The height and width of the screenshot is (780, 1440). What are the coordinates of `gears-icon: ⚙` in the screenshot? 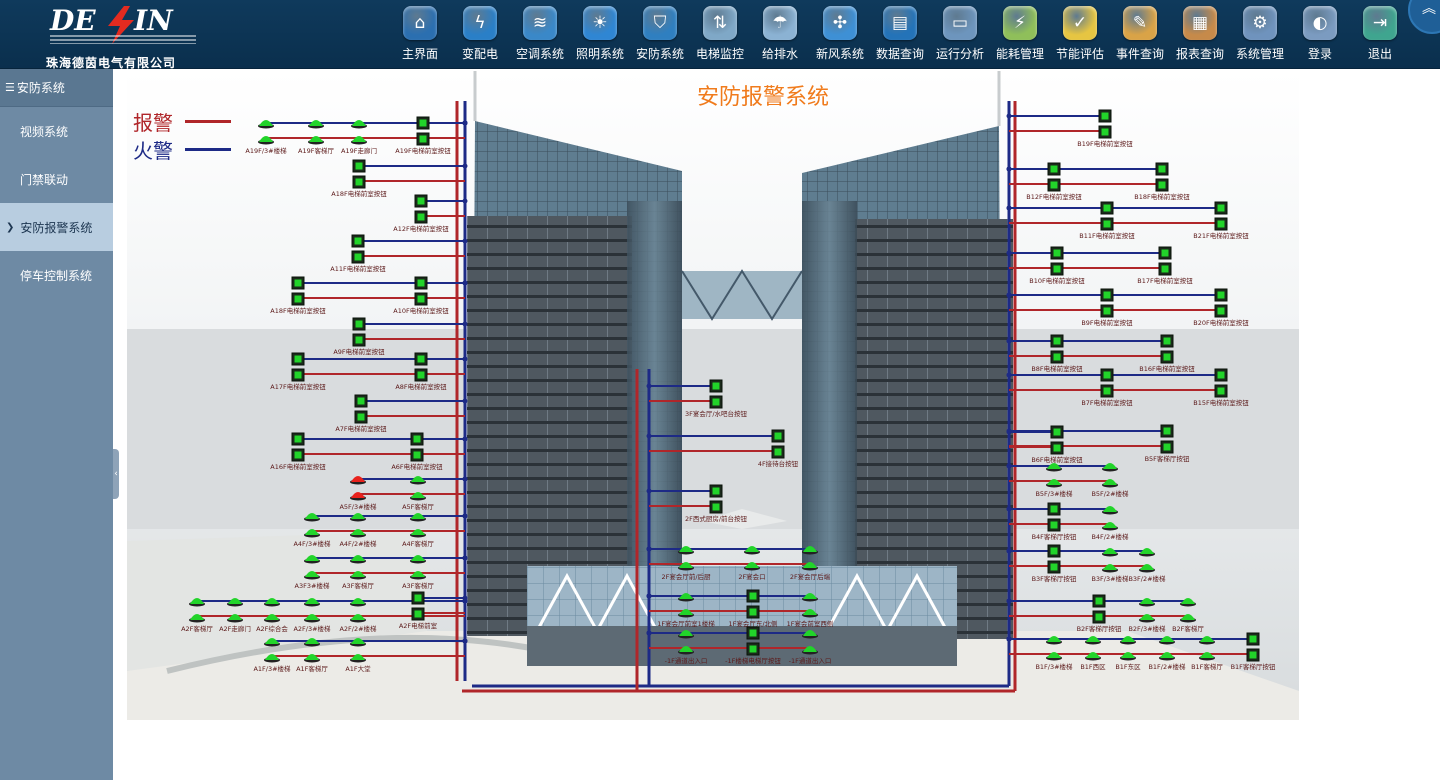 It's located at (1260, 23).